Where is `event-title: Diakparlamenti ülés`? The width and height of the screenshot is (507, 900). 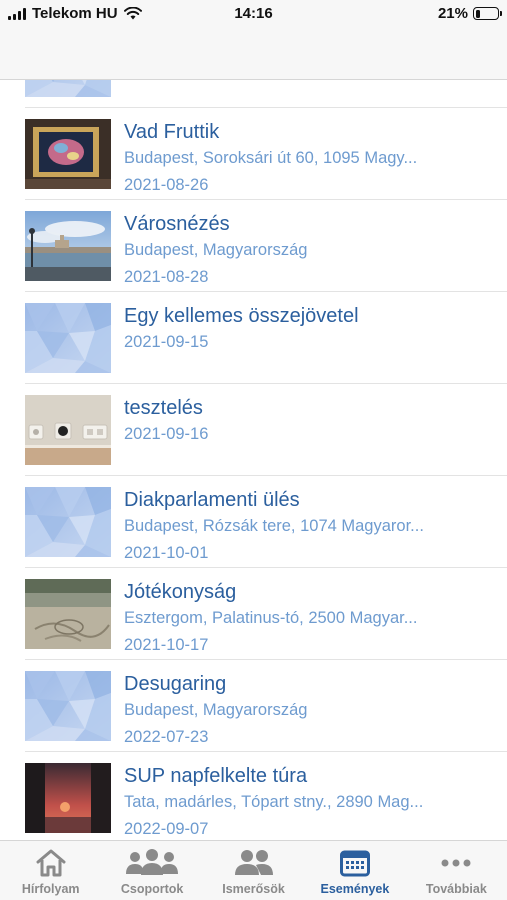 event-title: Diakparlamenti ülés is located at coordinates (212, 500).